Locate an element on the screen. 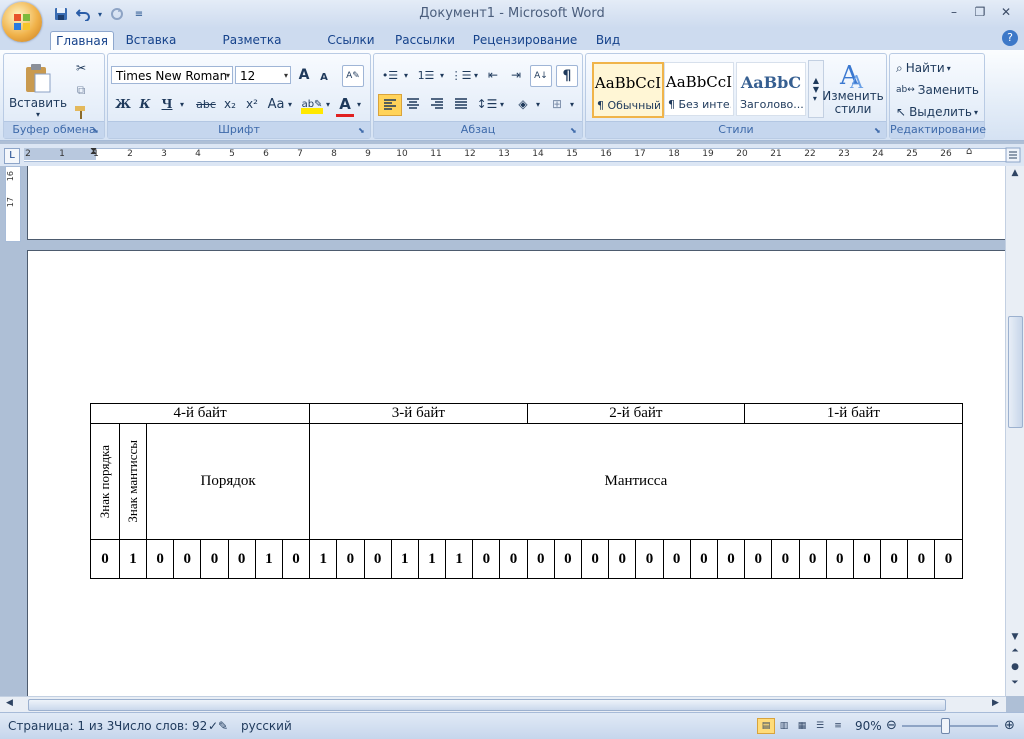 This screenshot has width=1024, height=739. increase-indent-icon: ⇥ is located at coordinates (516, 75).